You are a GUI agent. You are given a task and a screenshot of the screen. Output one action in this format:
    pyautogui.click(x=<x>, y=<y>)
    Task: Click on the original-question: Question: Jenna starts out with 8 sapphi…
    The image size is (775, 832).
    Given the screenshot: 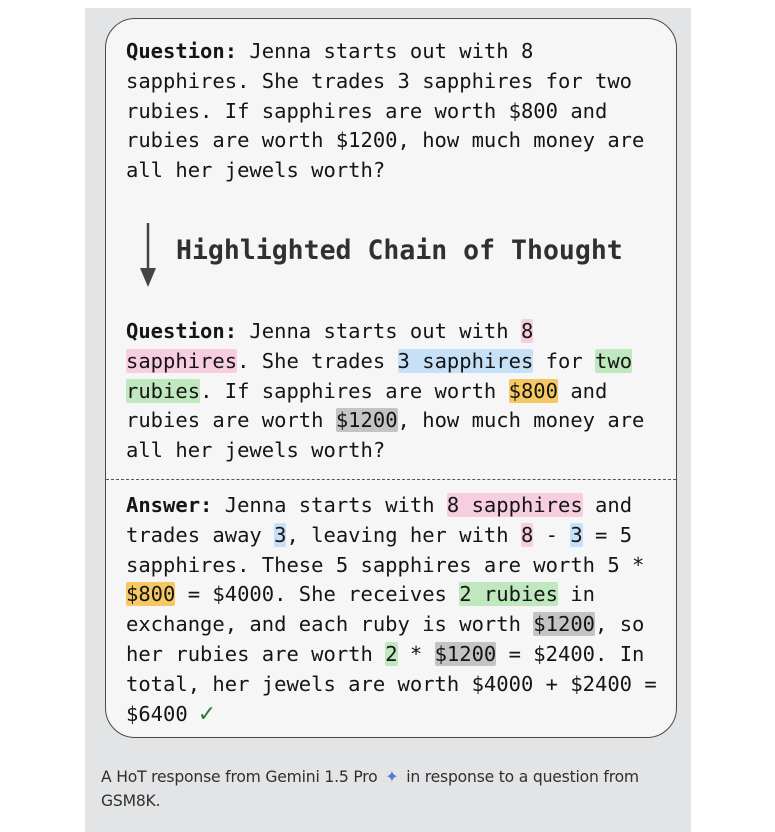 What is the action you would take?
    pyautogui.click(x=385, y=111)
    